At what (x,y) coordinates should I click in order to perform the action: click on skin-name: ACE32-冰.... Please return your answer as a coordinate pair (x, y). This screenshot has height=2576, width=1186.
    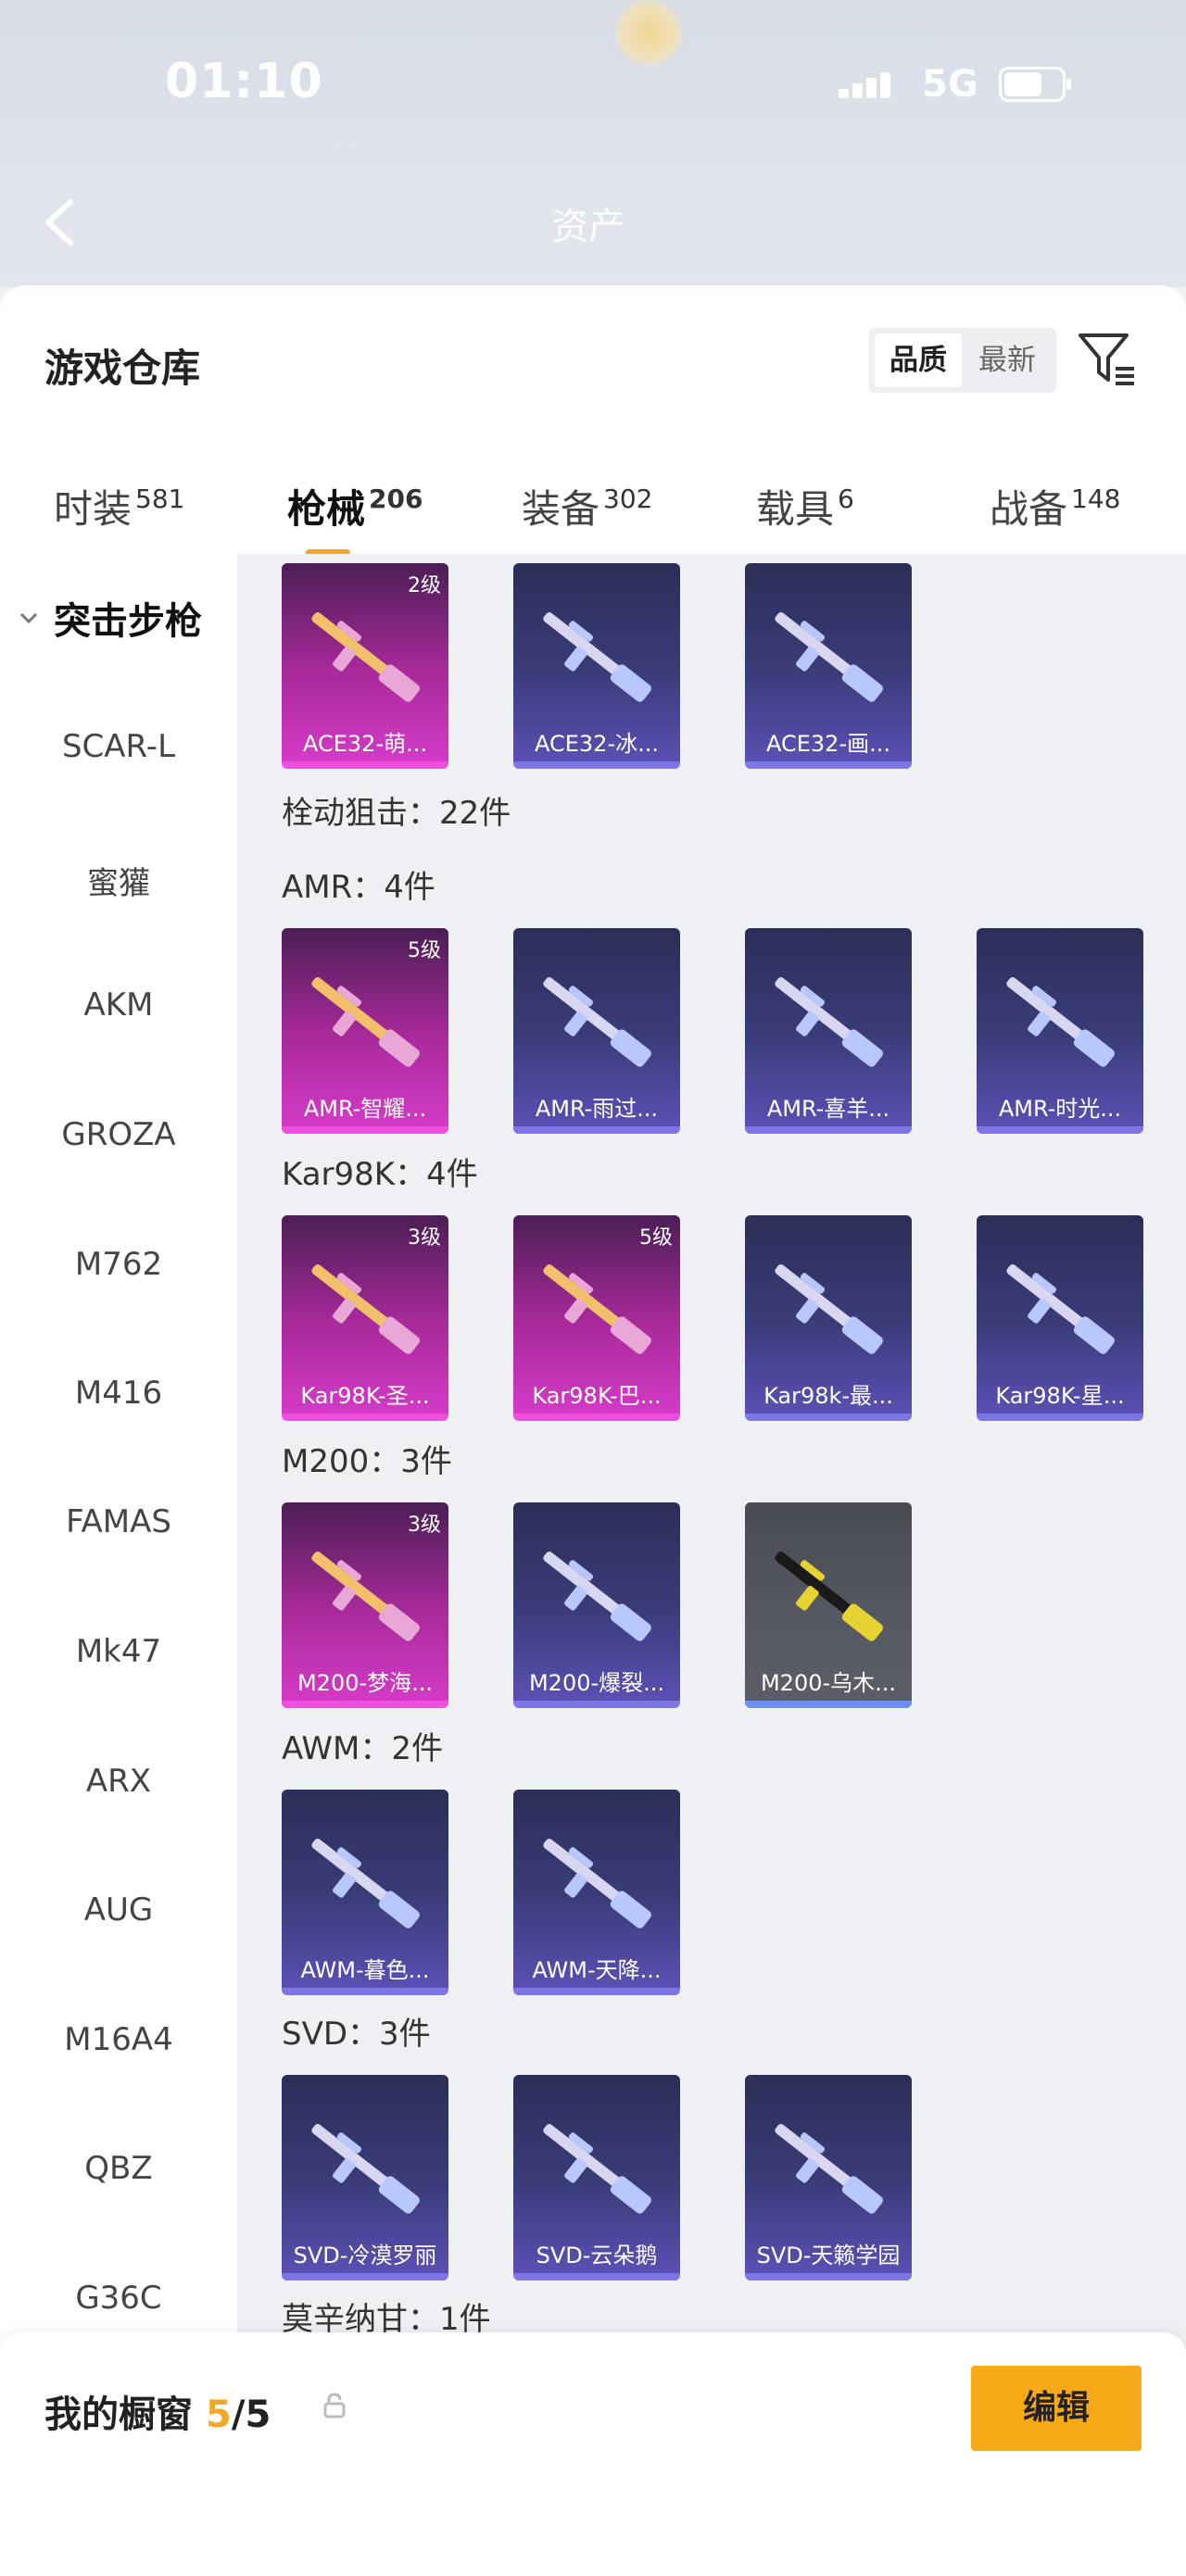
    Looking at the image, I should click on (596, 744).